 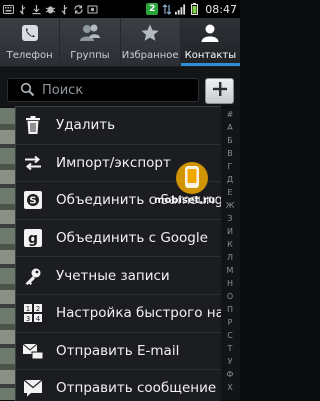 What do you see at coordinates (86, 125) in the screenshot?
I see `menu-item-label: Удалить` at bounding box center [86, 125].